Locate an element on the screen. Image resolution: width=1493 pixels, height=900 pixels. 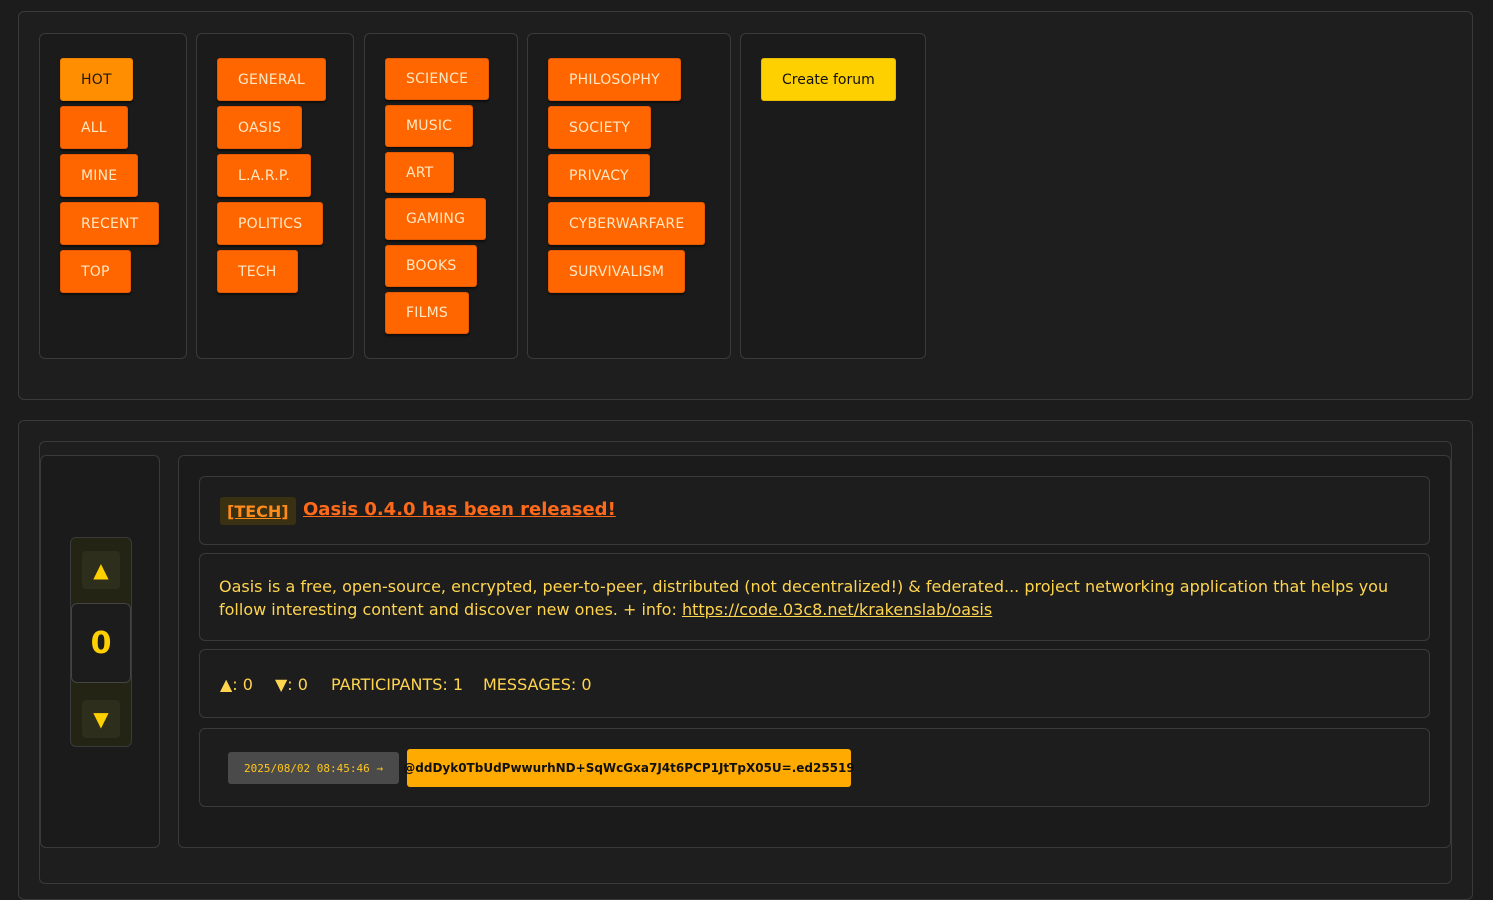
filter-button-science: SCIENCE is located at coordinates (437, 79).